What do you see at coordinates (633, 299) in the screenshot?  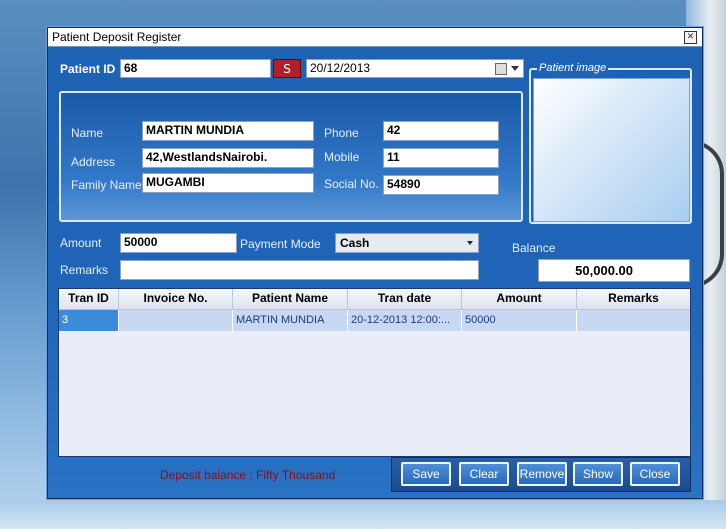 I see `column-header-remarks: Remarks` at bounding box center [633, 299].